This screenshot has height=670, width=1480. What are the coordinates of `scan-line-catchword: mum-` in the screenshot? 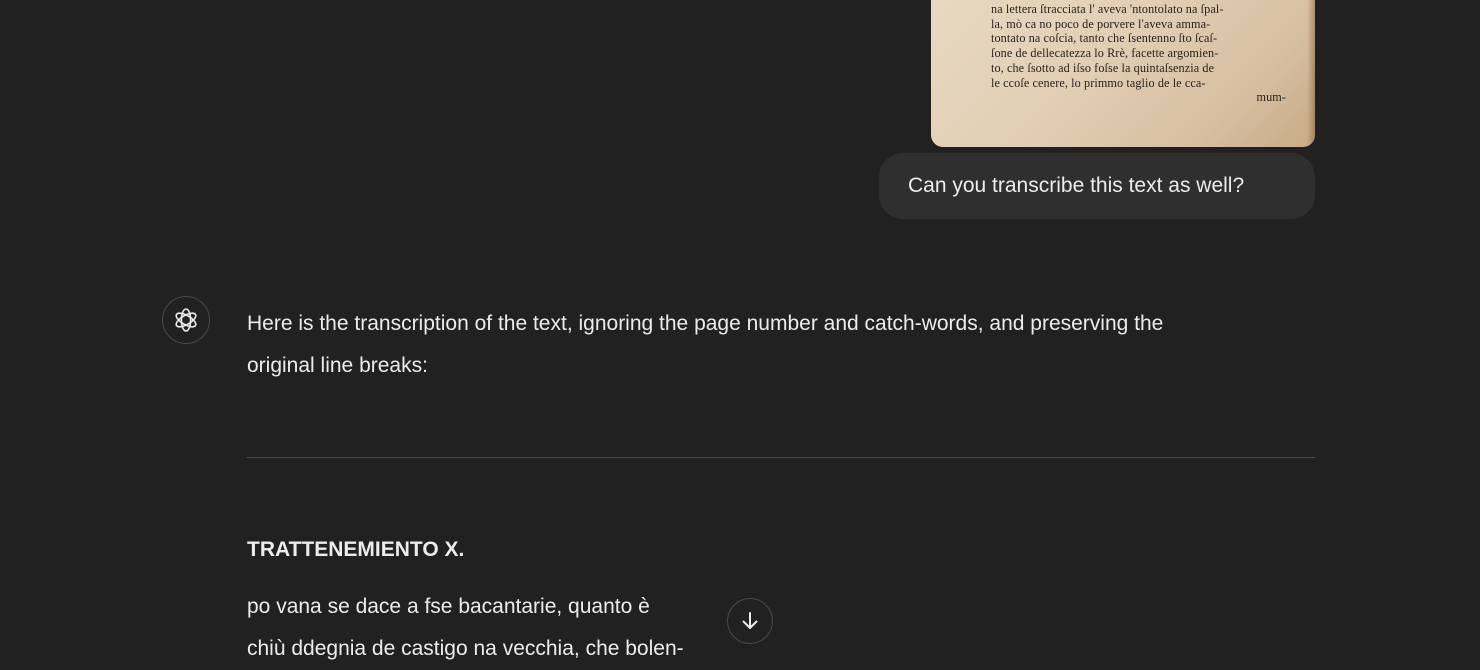 It's located at (1271, 97).